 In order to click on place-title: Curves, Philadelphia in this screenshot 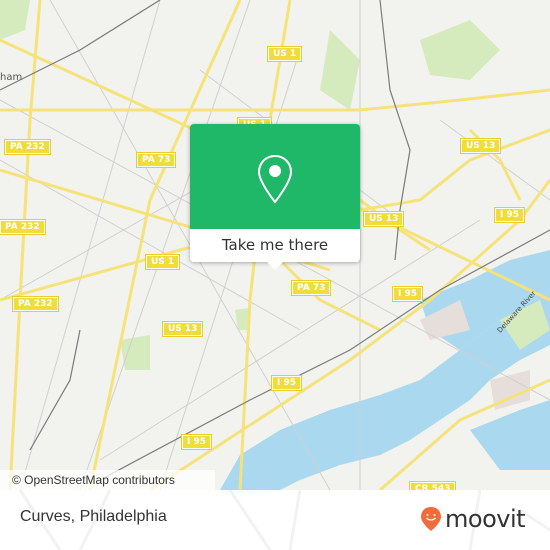, I will do `click(93, 516)`.